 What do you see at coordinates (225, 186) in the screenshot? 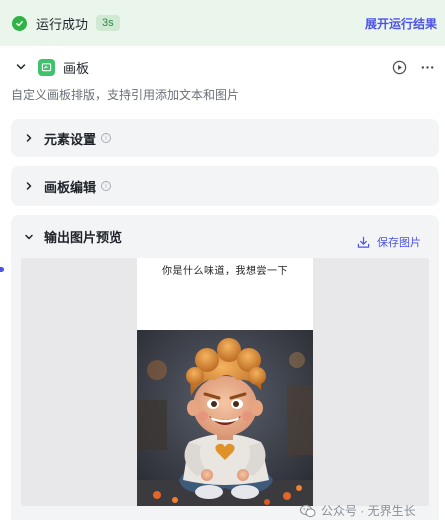
I see `section-canvas-editing: 画板编辑 i` at bounding box center [225, 186].